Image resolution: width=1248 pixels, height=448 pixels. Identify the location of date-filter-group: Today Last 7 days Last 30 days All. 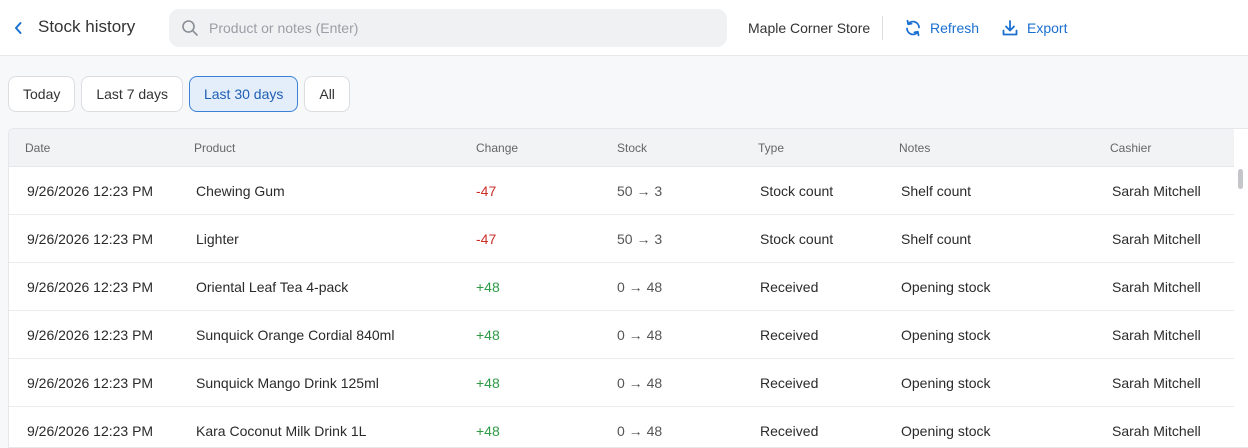
(179, 94).